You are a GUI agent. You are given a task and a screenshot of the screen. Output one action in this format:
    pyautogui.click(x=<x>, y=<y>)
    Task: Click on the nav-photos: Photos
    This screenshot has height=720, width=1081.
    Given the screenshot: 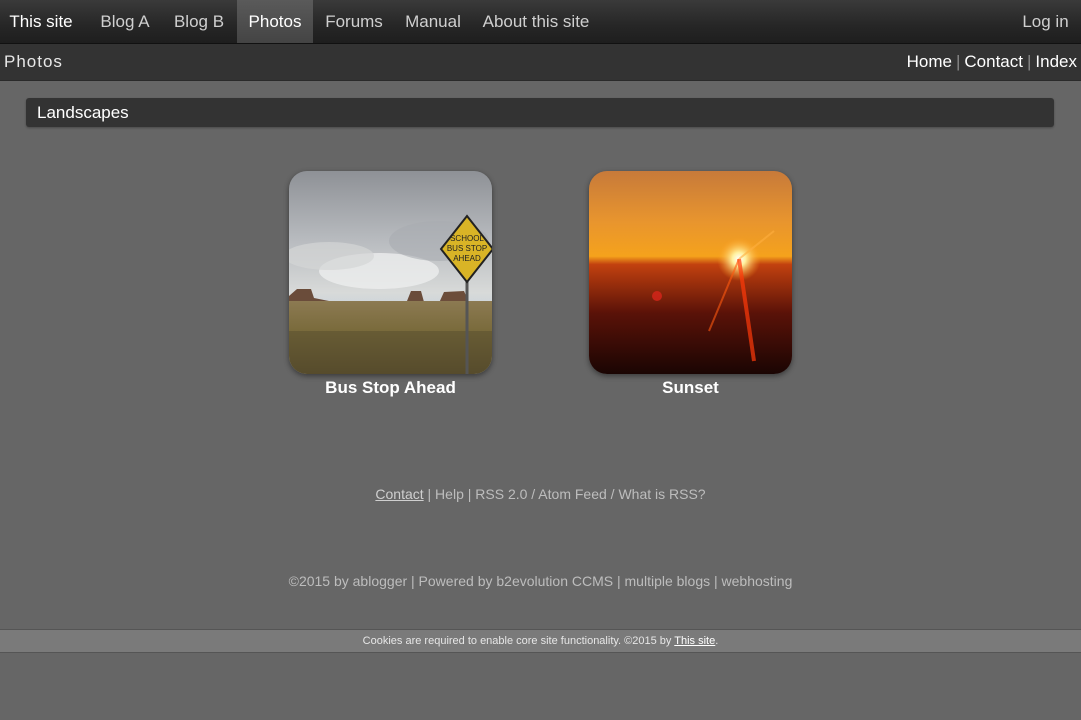 What is the action you would take?
    pyautogui.click(x=275, y=21)
    